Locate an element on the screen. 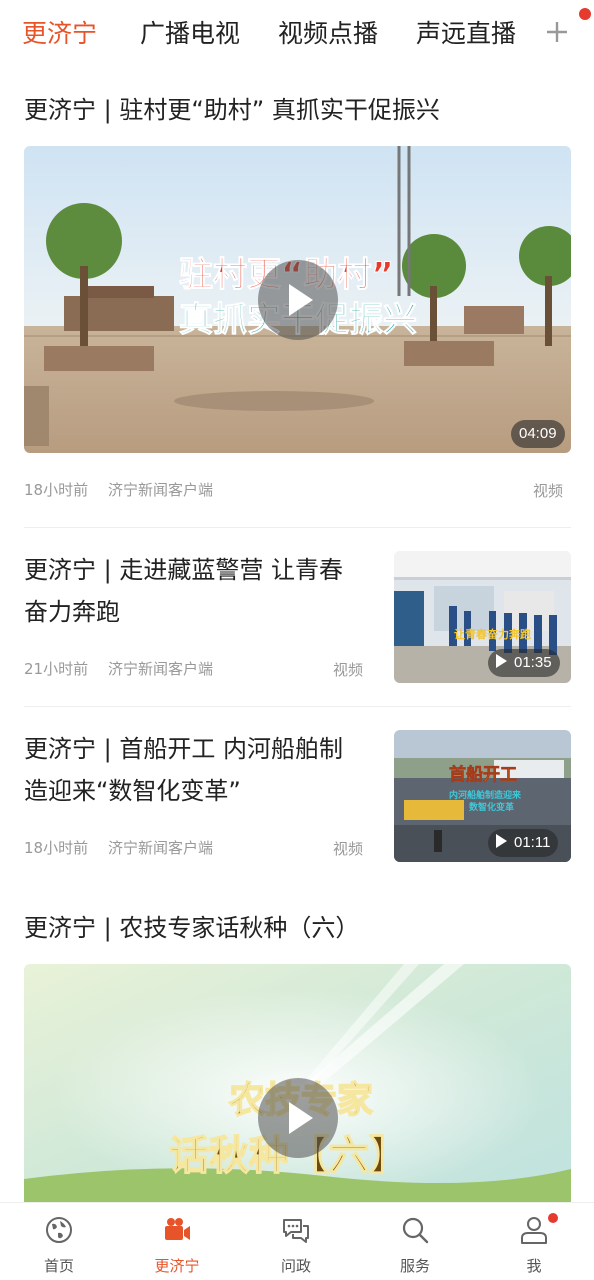 The height and width of the screenshot is (1280, 594). chat-bubbles-icon is located at coordinates (296, 1231).